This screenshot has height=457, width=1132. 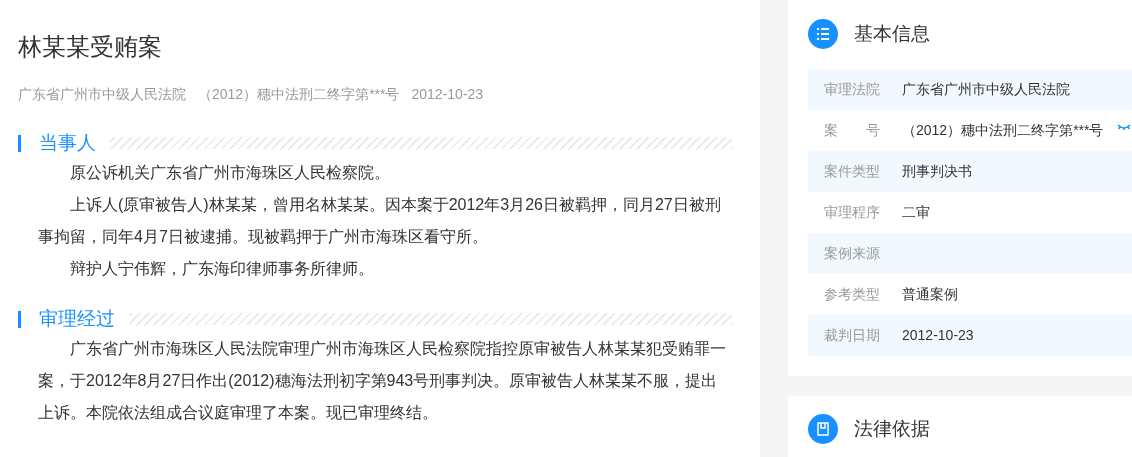 I want to click on eye-icon, so click(x=1124, y=128).